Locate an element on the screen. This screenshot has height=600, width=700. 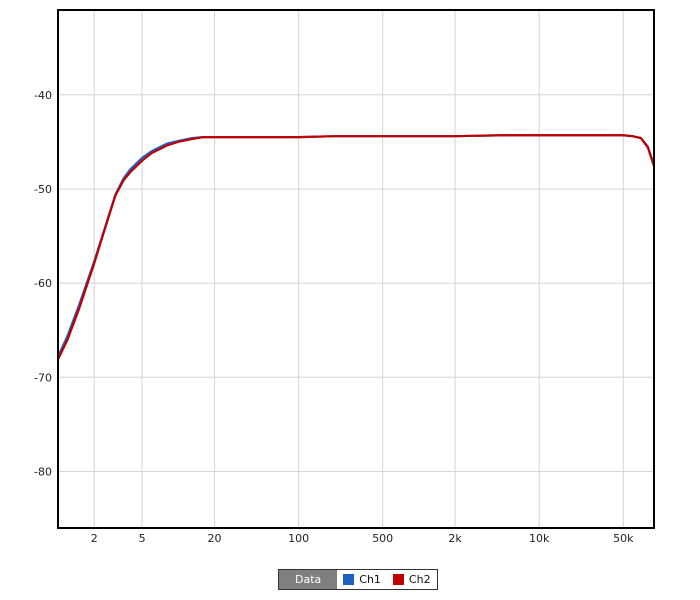
legend-swatch-ch2 is located at coordinates (398, 579).